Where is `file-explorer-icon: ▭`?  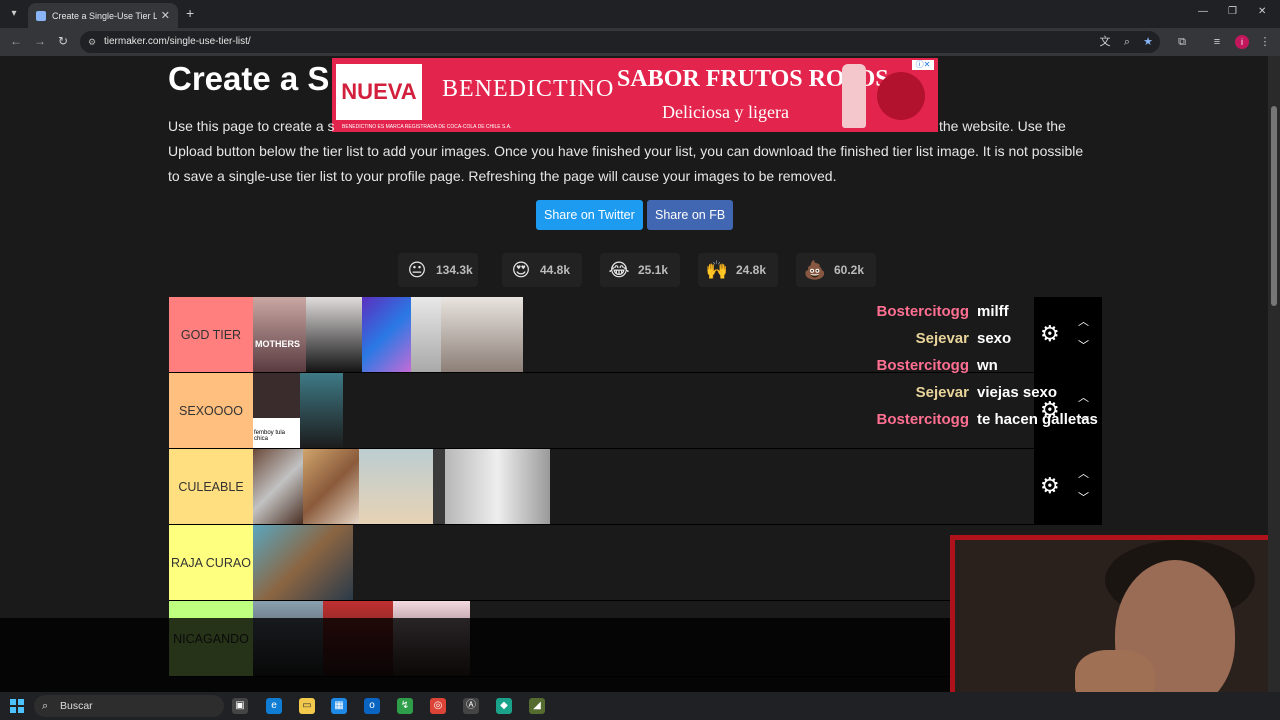
file-explorer-icon: ▭ is located at coordinates (307, 706).